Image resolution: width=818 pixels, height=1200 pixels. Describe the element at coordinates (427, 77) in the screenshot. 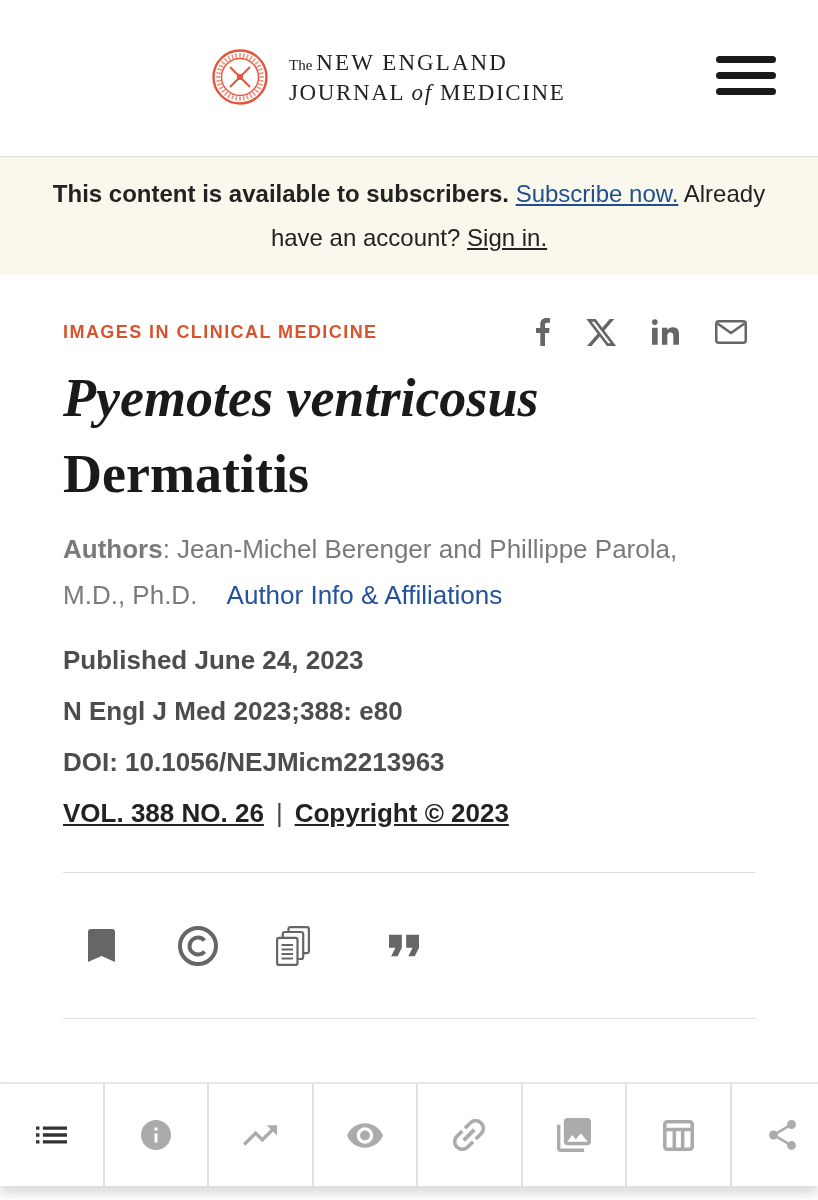

I see `journal-wordmark: The NEW ENGLAND JOURNAL of MEDICINE` at that location.